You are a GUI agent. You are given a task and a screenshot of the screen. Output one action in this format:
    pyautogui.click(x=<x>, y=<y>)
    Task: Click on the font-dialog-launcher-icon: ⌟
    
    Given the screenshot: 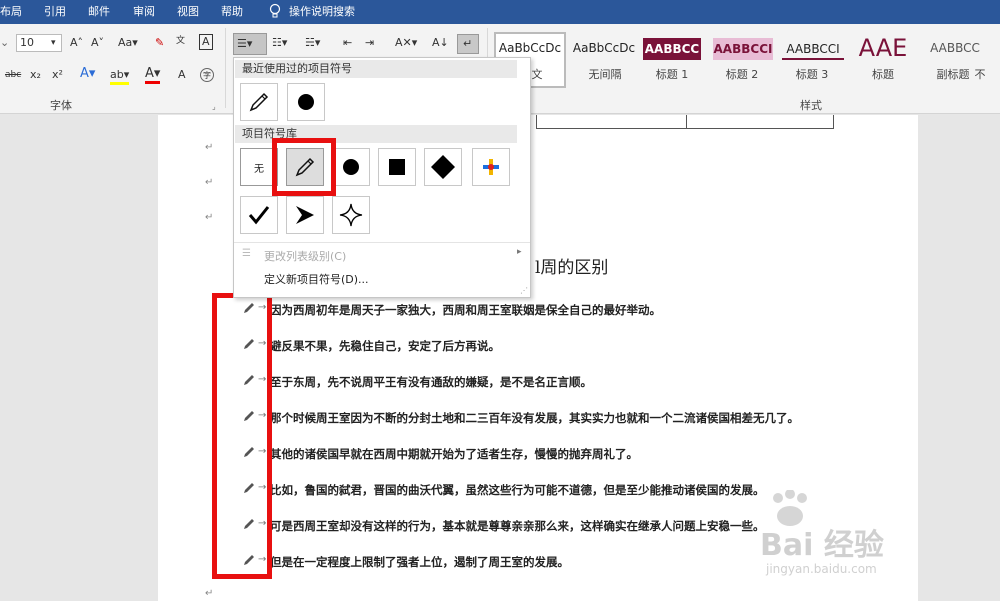 What is the action you would take?
    pyautogui.click(x=214, y=107)
    